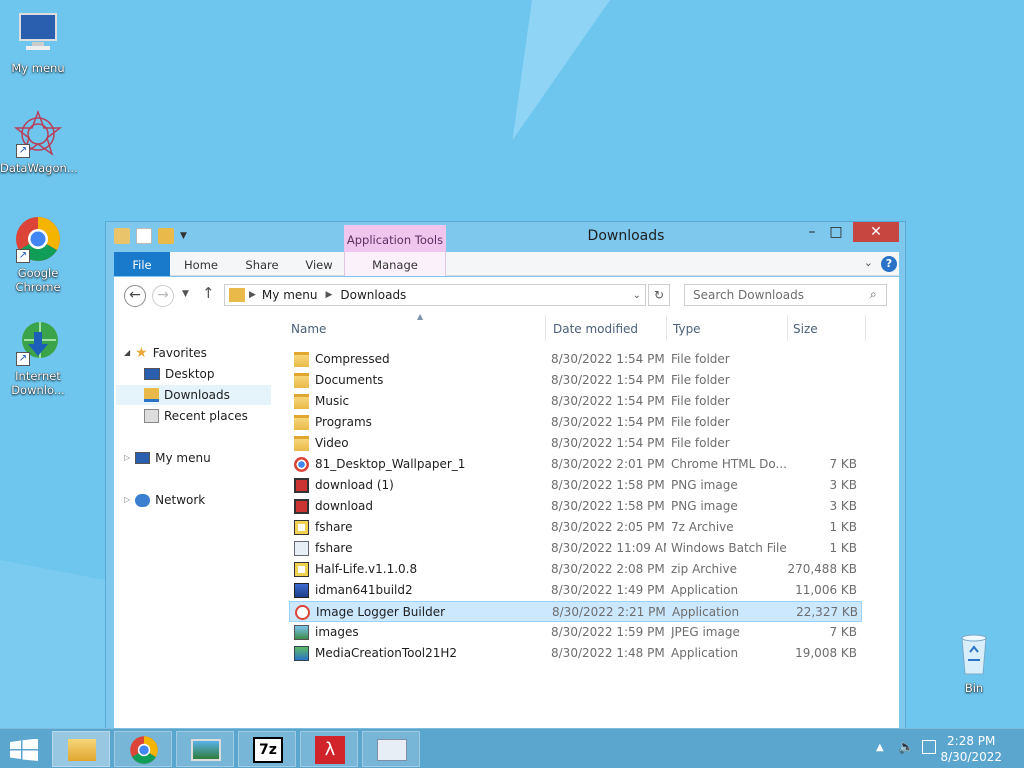 Image resolution: width=1024 pixels, height=768 pixels. I want to click on breadcrumb-my-menu: My menu, so click(290, 295).